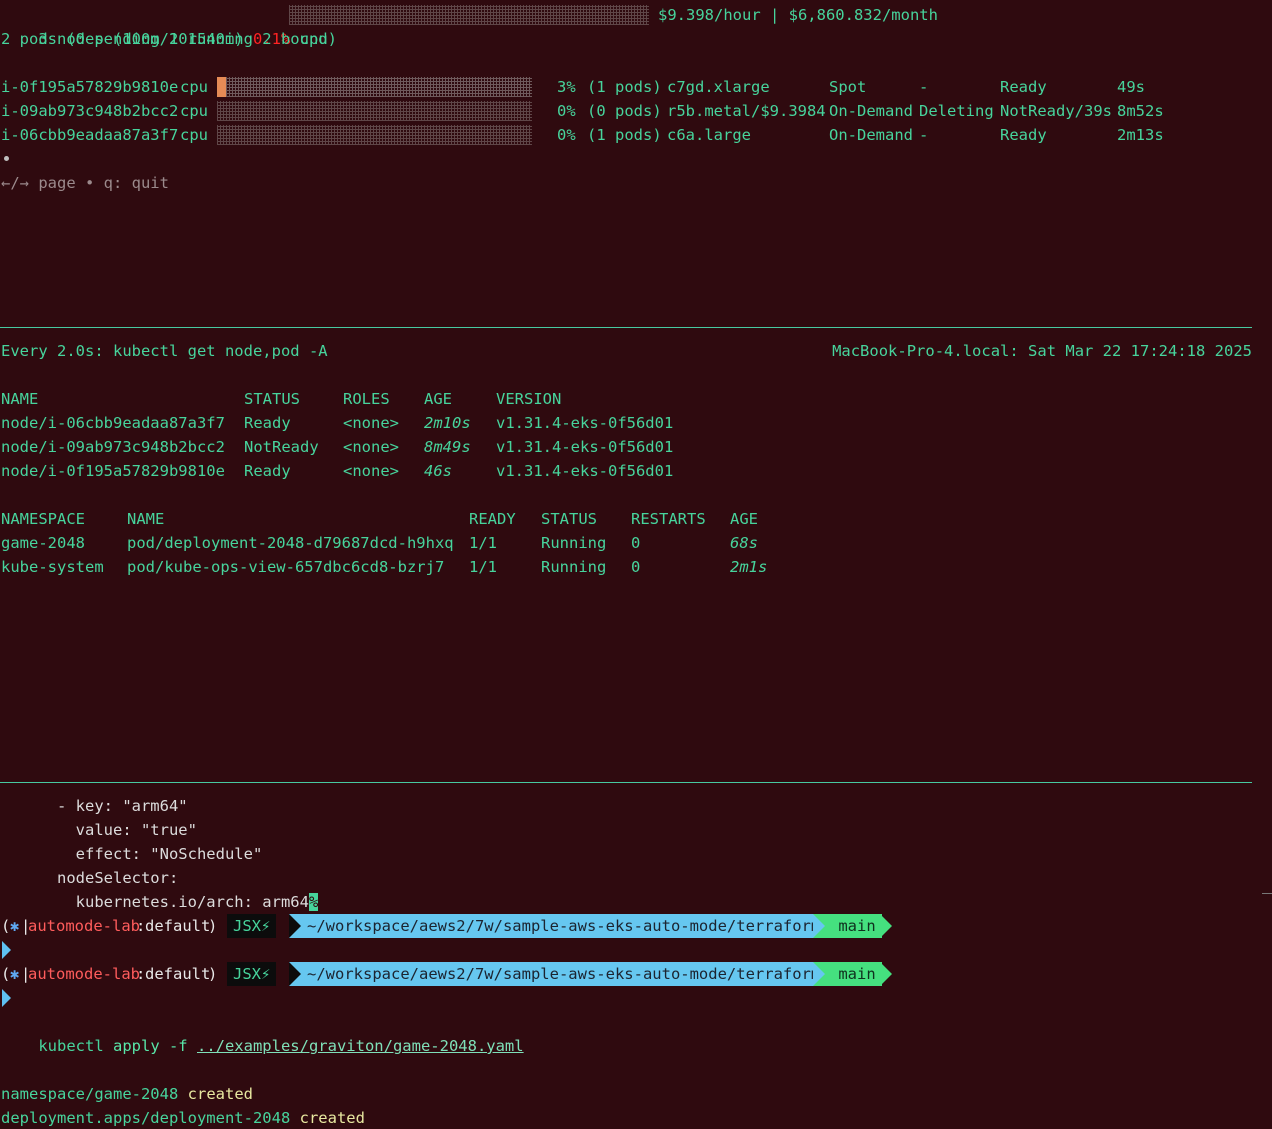 The image size is (1272, 1129). What do you see at coordinates (150, 1046) in the screenshot?
I see `command-args: apply -f` at bounding box center [150, 1046].